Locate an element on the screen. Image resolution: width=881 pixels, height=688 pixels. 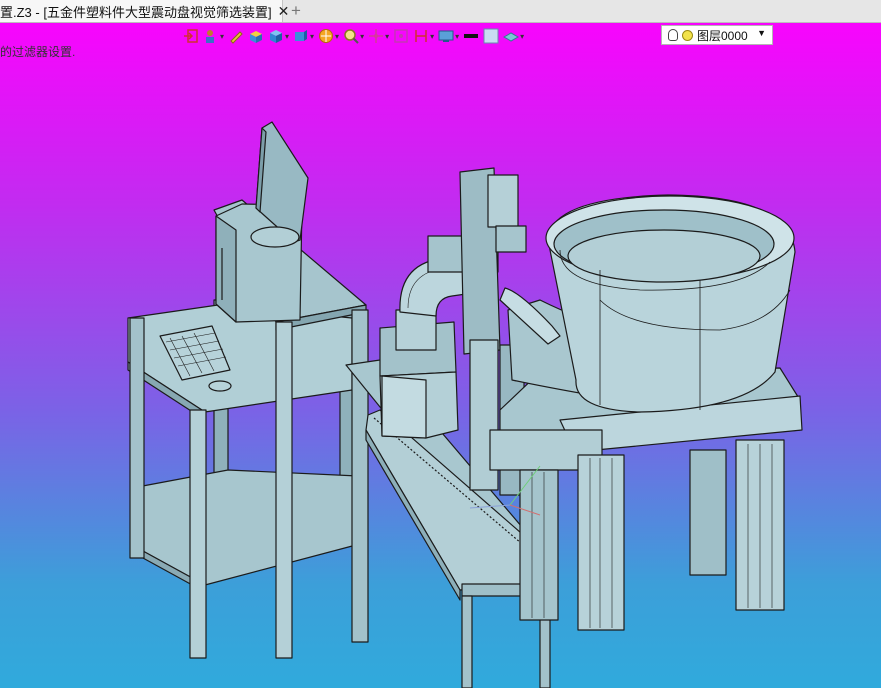
lightbulb-icon is located at coordinates (673, 35).